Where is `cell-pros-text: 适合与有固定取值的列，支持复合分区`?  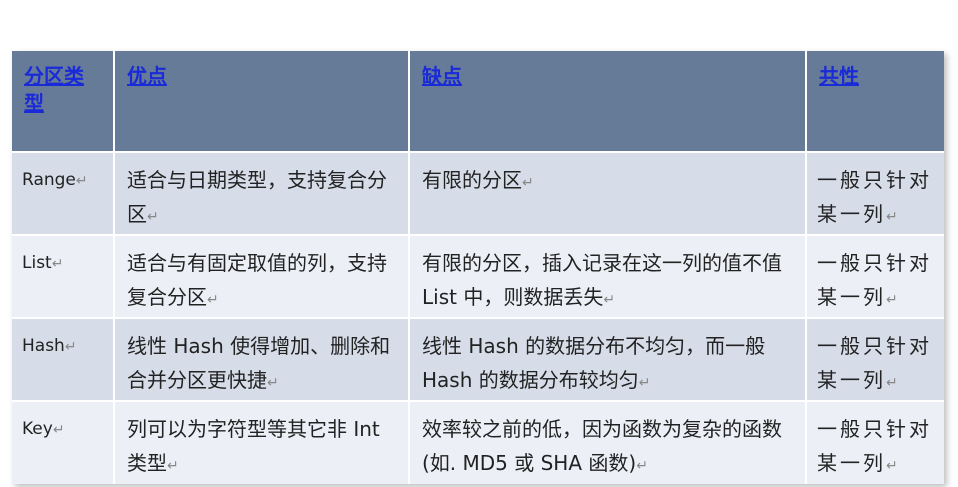 cell-pros-text: 适合与有固定取值的列，支持复合分区 is located at coordinates (257, 280).